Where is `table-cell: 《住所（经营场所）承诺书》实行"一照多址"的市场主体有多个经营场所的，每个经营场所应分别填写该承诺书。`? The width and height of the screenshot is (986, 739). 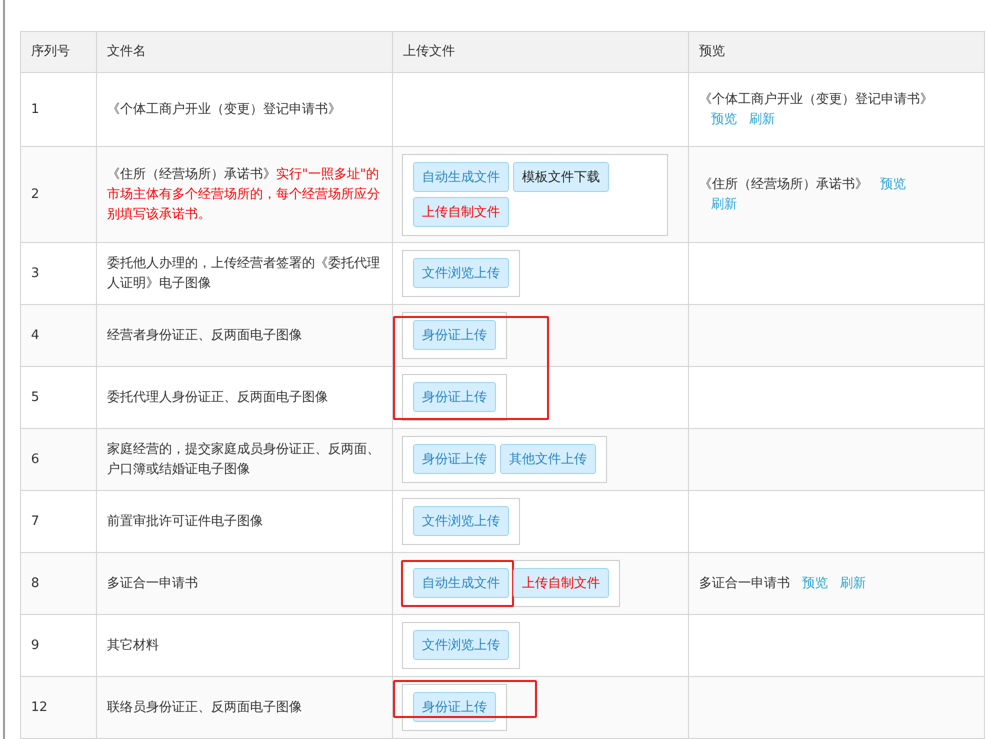 table-cell: 《住所（经营场所）承诺书》实行"一照多址"的市场主体有多个经营场所的，每个经营场所应分别填写该承诺书。 is located at coordinates (244, 194).